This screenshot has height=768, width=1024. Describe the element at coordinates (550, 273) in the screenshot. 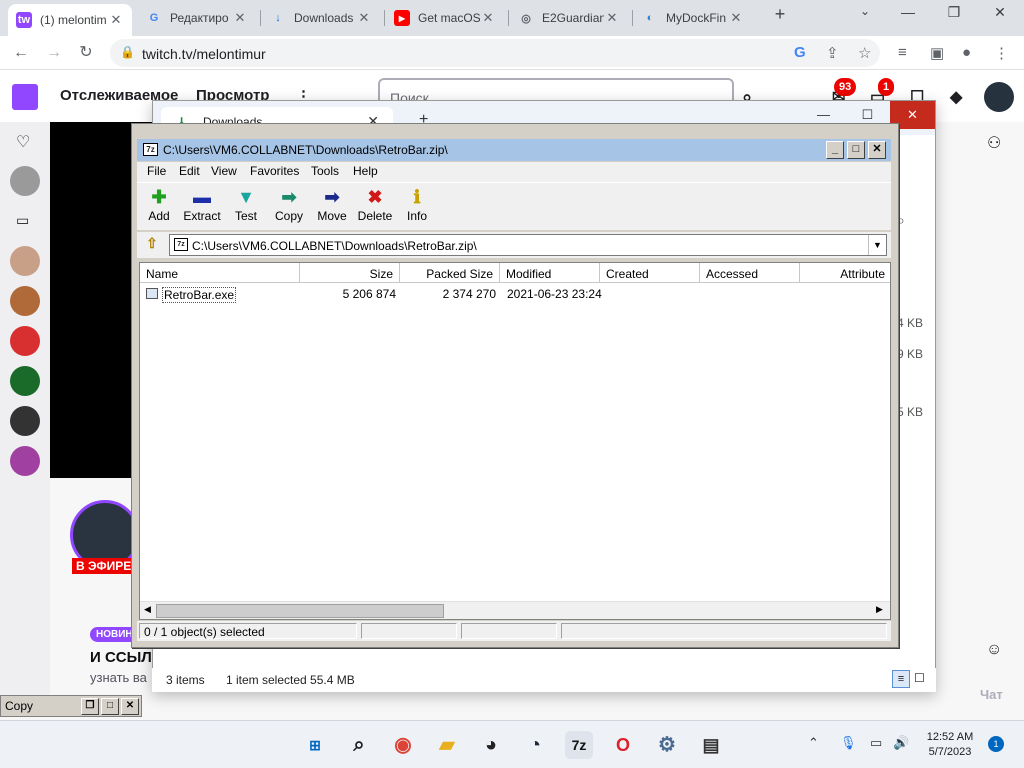

I see `column-modified: Modified` at that location.